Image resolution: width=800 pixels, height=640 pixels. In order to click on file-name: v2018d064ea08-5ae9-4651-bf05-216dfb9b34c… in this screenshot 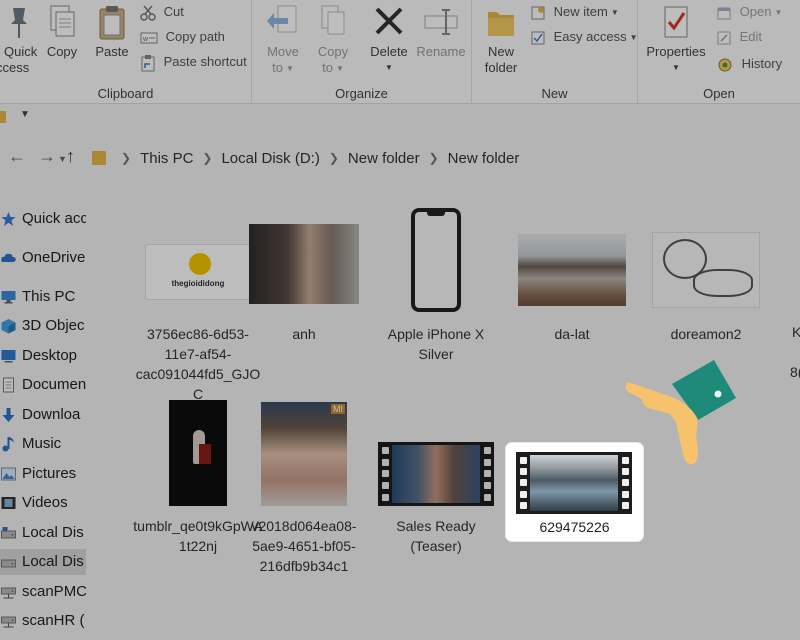, I will do `click(304, 546)`.